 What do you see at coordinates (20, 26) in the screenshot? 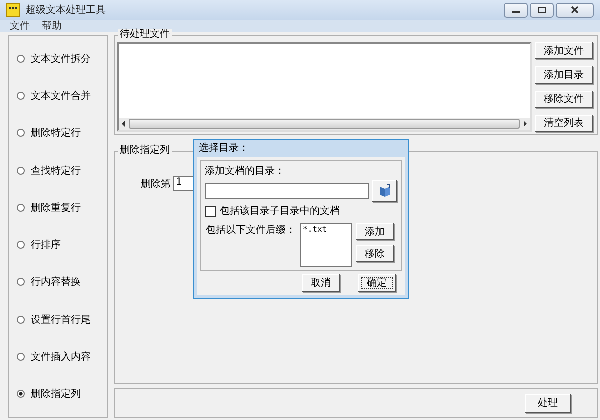
I see `menu-item: 文件` at bounding box center [20, 26].